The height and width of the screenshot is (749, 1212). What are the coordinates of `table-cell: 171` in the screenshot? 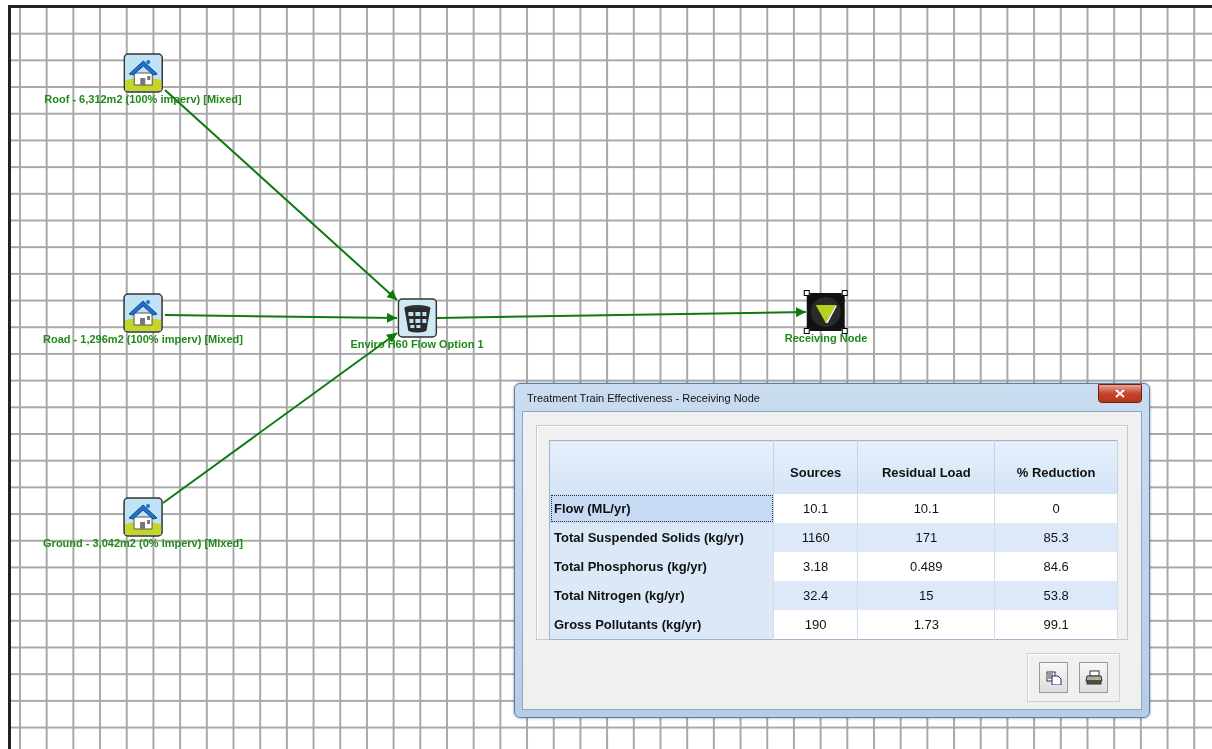 It's located at (926, 537).